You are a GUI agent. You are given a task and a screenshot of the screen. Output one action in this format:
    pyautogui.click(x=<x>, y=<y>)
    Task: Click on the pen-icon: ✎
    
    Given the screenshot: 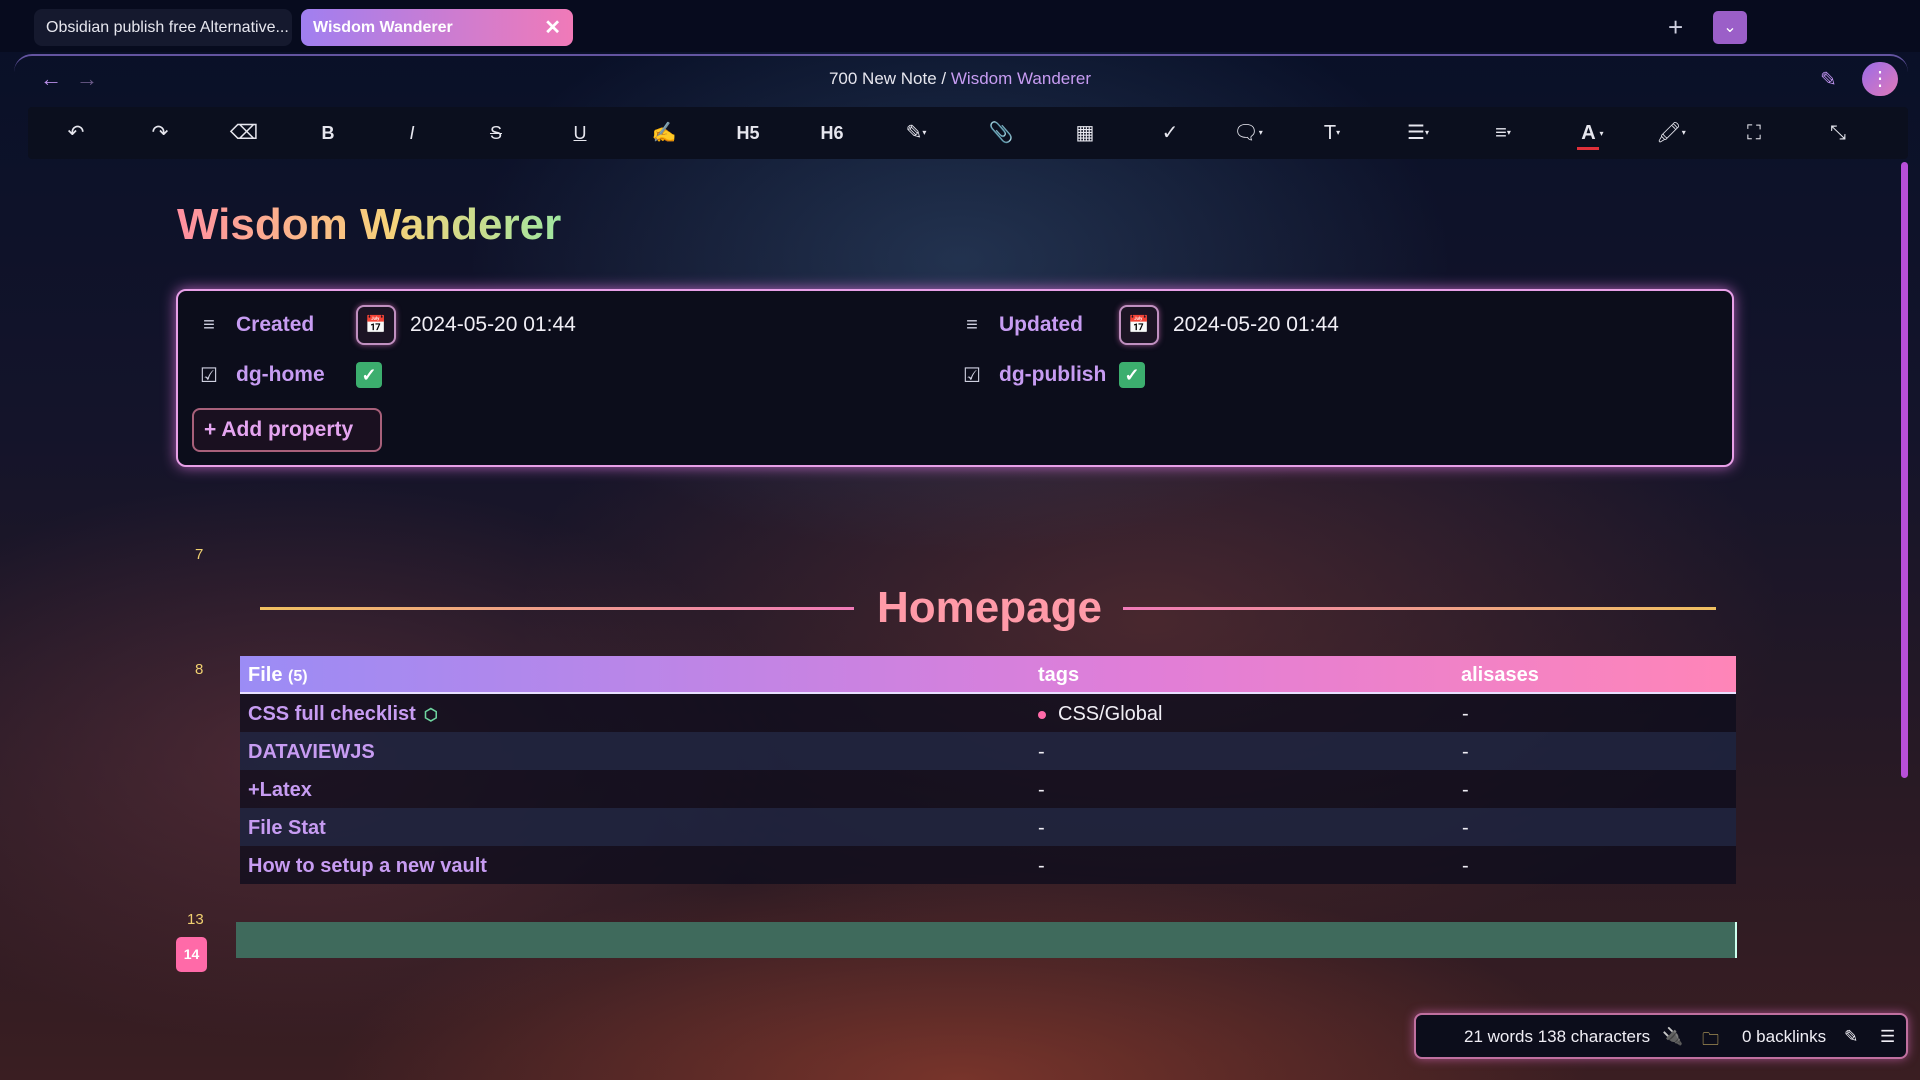 What is the action you would take?
    pyautogui.click(x=1851, y=1037)
    